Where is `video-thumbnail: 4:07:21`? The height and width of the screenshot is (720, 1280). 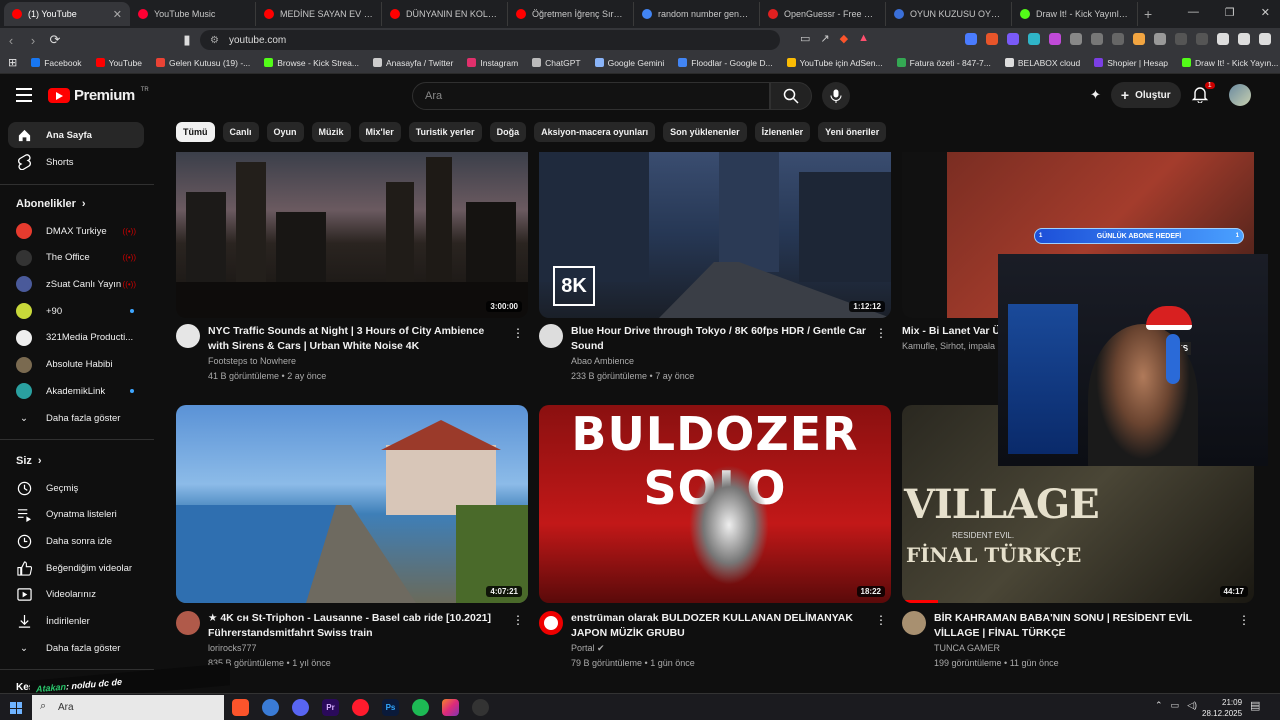 video-thumbnail: 4:07:21 is located at coordinates (352, 504).